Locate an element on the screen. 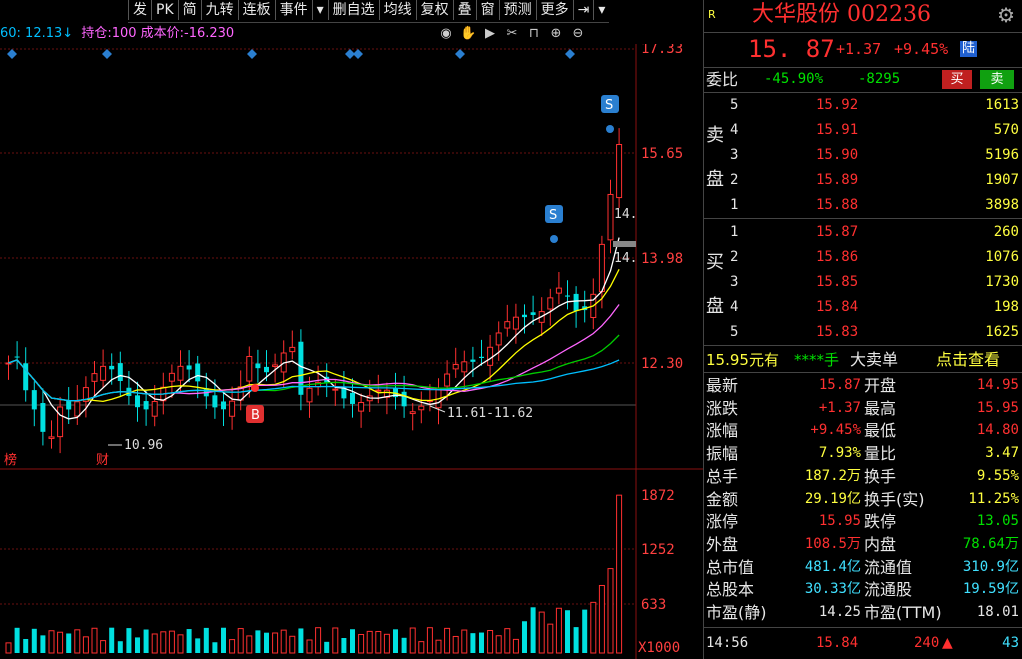  toolbar-button: 九转 is located at coordinates (219, 10).